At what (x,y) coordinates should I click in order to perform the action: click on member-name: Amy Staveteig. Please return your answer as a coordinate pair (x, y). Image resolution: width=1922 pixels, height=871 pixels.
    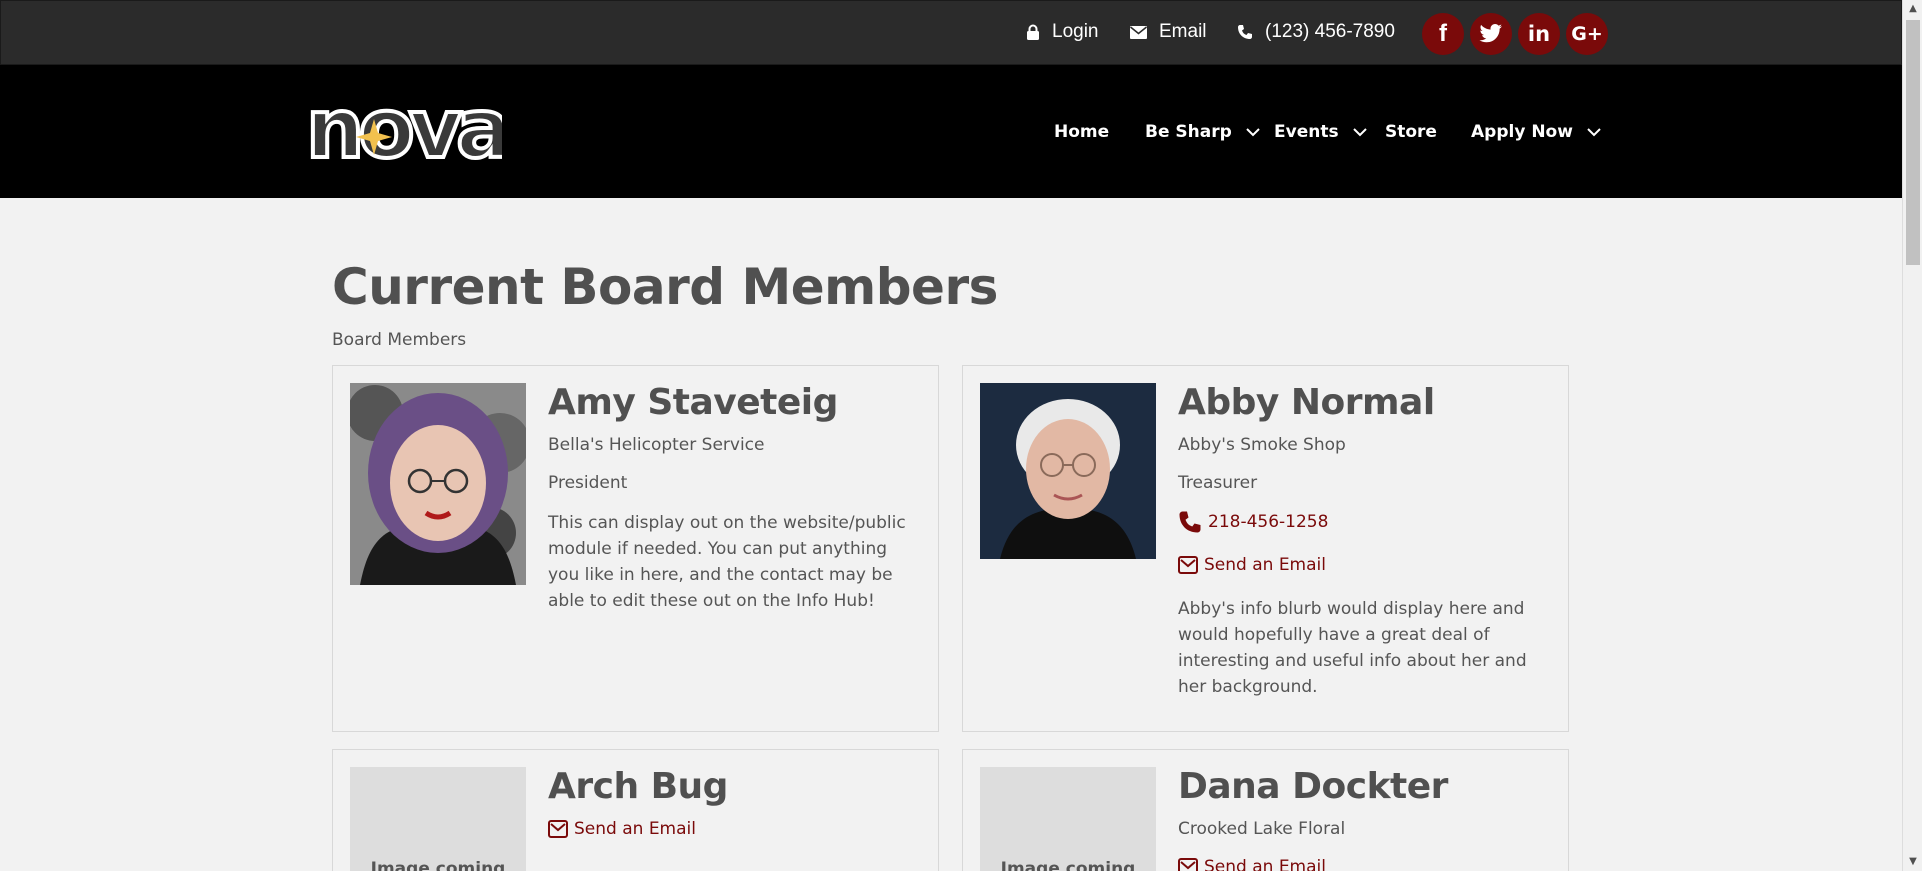
    Looking at the image, I should click on (693, 402).